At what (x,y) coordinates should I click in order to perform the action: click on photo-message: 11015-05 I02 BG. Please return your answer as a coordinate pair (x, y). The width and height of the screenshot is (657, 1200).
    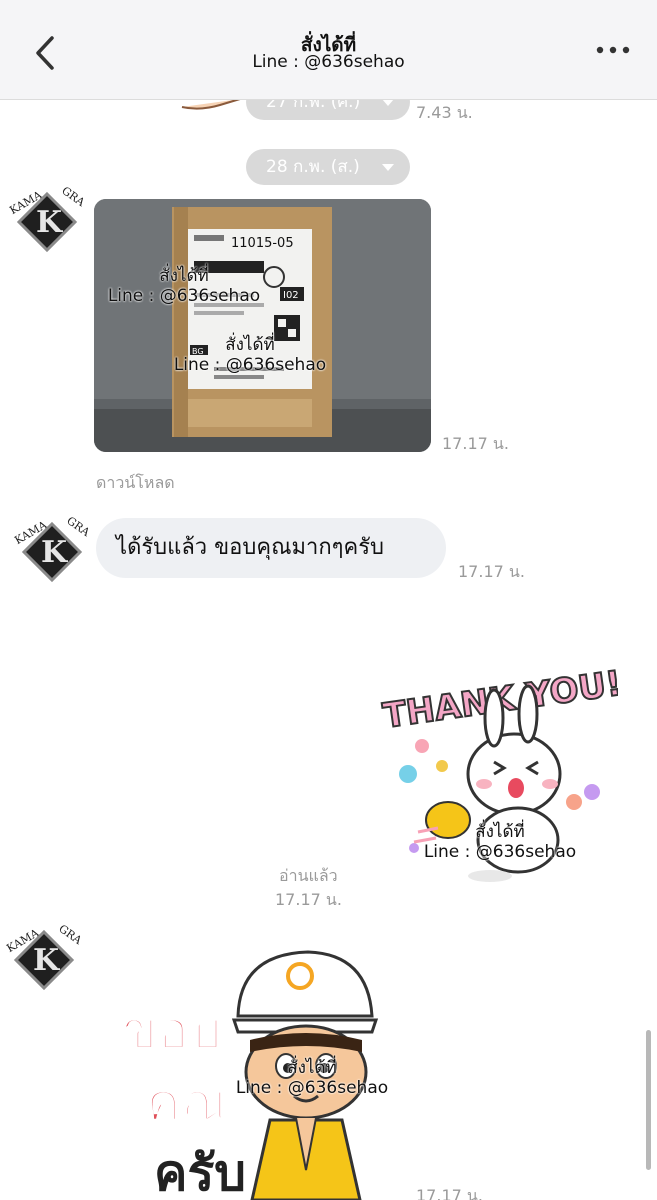
    Looking at the image, I should click on (262, 325).